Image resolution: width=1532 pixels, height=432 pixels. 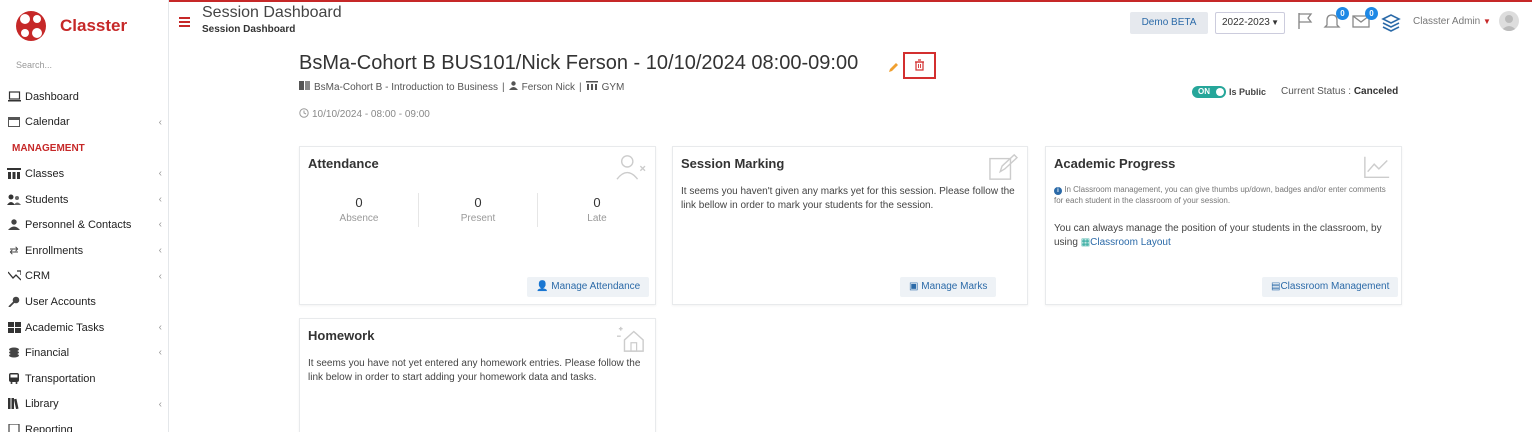 What do you see at coordinates (1169, 23) in the screenshot?
I see `demo-beta-button: Demo BETA` at bounding box center [1169, 23].